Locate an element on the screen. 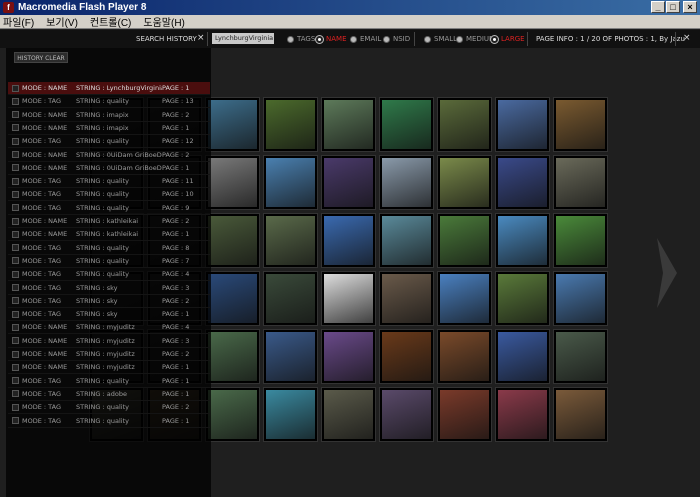 Image resolution: width=700 pixels, height=497 pixels. history-row: MODE : NAME STRING : imapix PAGE : 1 is located at coordinates (109, 128).